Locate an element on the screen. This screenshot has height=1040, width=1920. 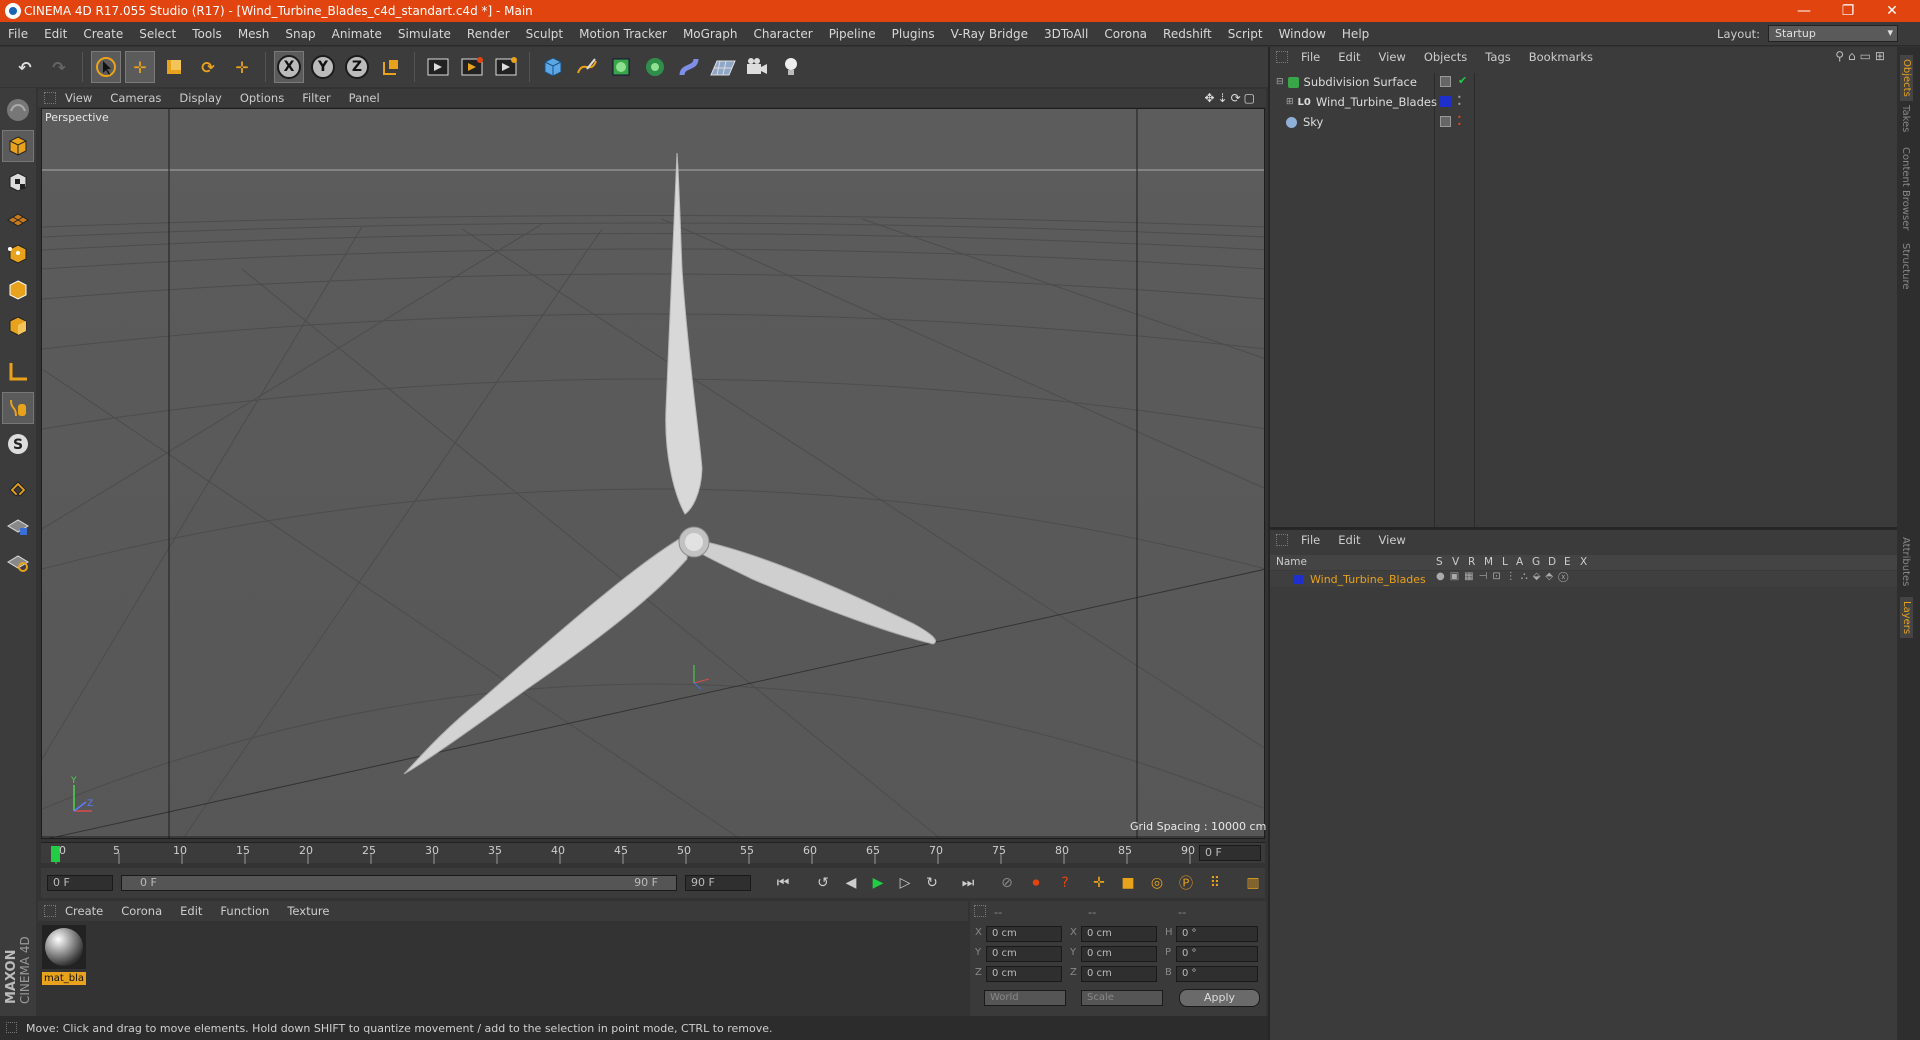
edges-mode-icon is located at coordinates (18, 290).